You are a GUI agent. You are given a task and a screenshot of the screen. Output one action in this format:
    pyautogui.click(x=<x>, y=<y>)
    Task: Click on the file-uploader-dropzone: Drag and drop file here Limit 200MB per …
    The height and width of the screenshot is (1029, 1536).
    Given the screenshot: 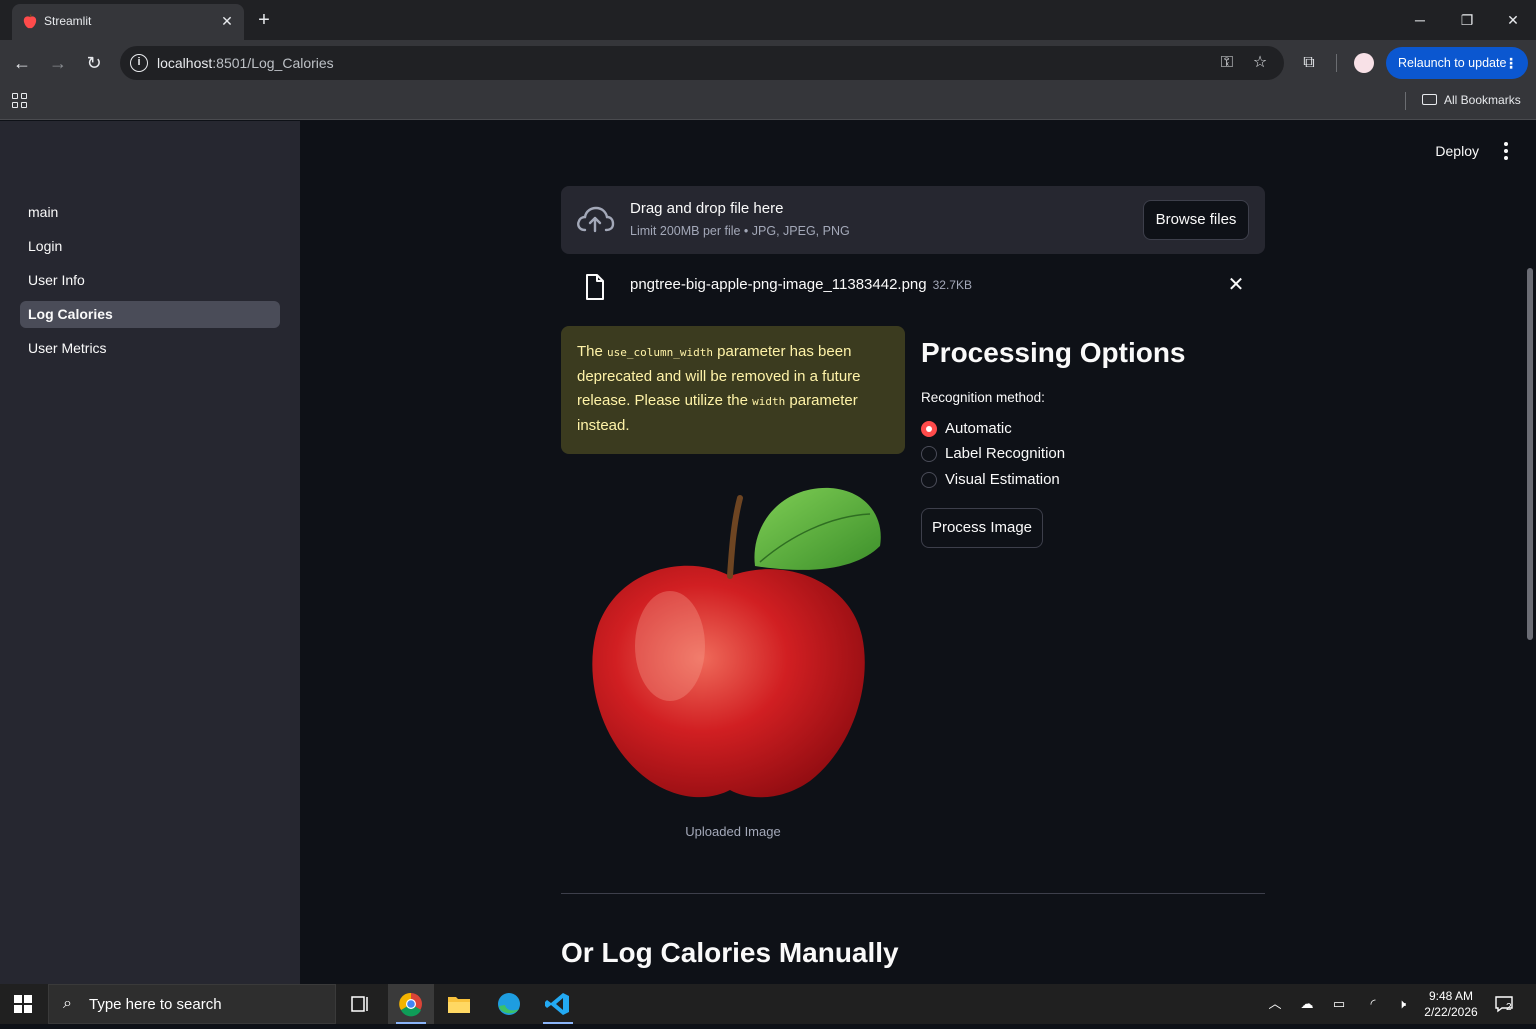 What is the action you would take?
    pyautogui.click(x=913, y=220)
    